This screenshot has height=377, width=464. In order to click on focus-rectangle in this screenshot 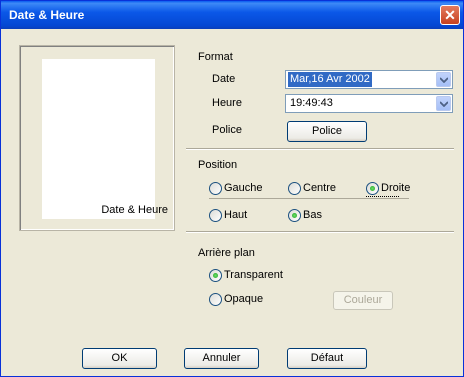, I will do `click(382, 196)`.